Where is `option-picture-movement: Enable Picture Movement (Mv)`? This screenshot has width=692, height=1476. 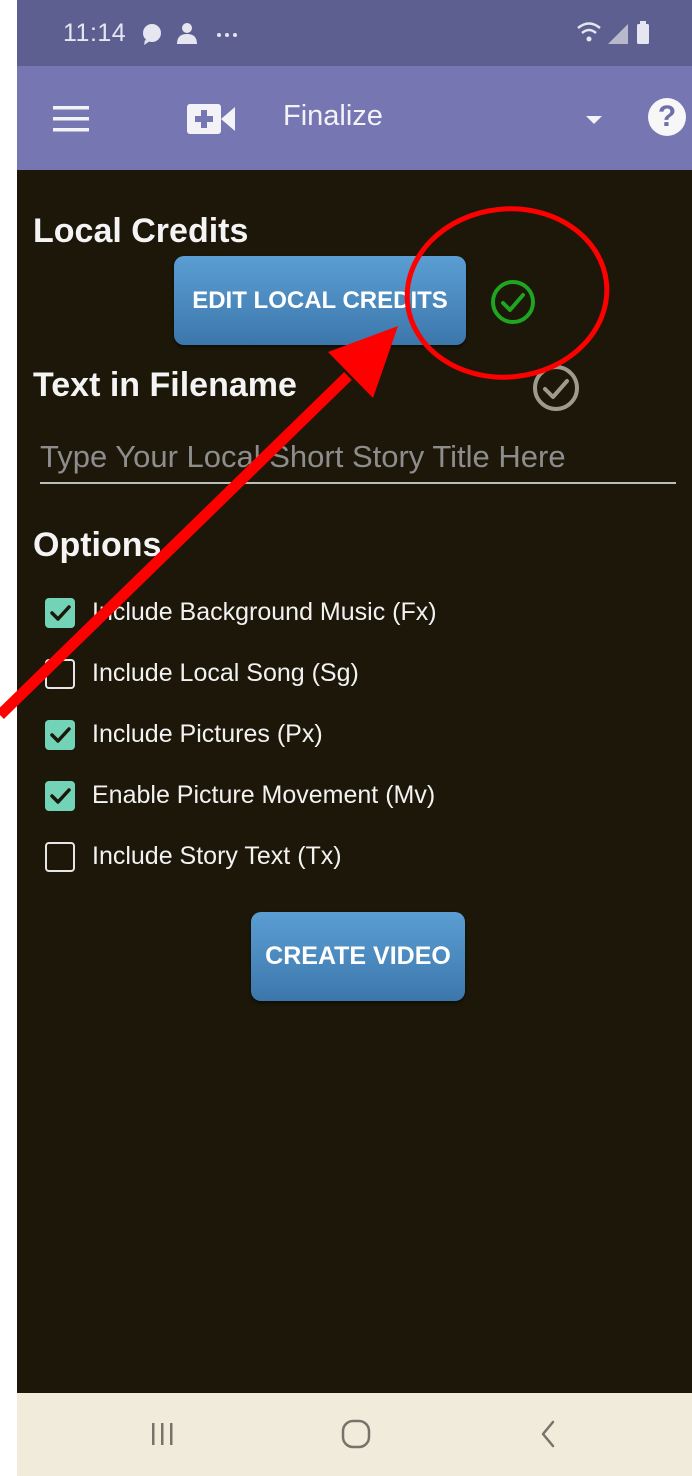 option-picture-movement: Enable Picture Movement (Mv) is located at coordinates (345, 795).